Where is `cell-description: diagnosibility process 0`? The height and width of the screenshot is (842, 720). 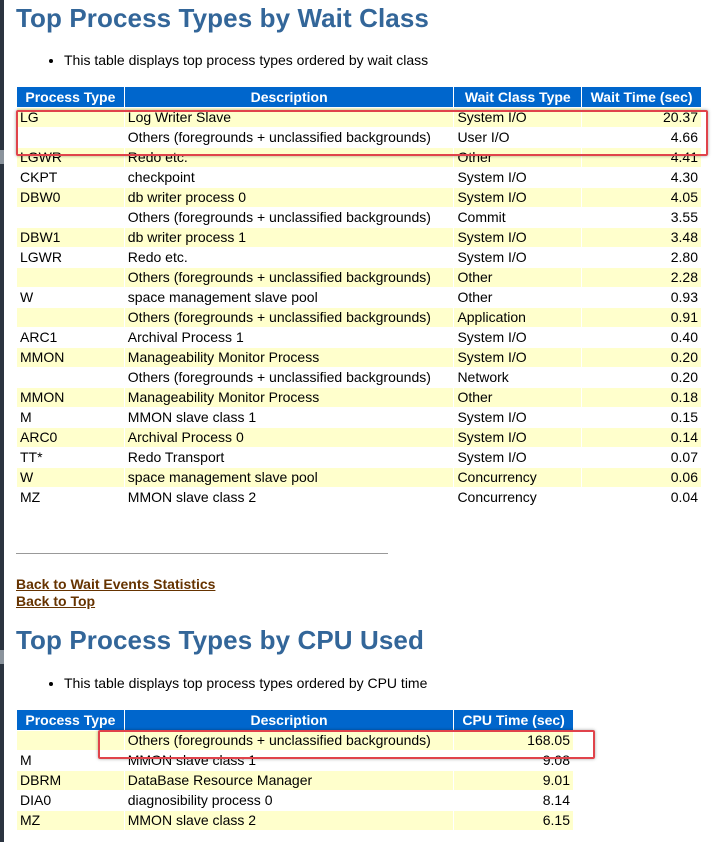
cell-description: diagnosibility process 0 is located at coordinates (289, 800).